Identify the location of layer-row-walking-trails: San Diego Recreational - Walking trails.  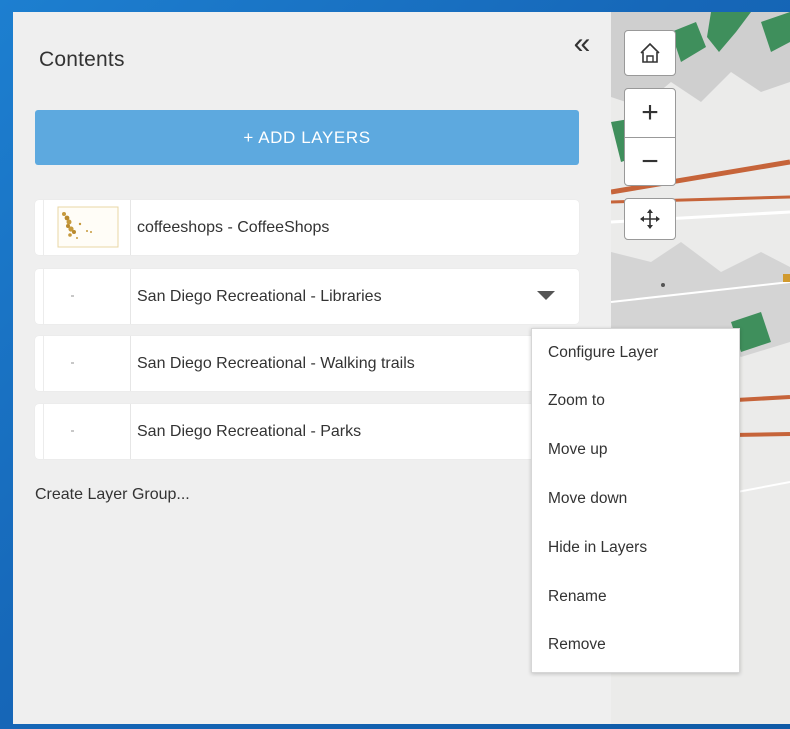
(307, 363).